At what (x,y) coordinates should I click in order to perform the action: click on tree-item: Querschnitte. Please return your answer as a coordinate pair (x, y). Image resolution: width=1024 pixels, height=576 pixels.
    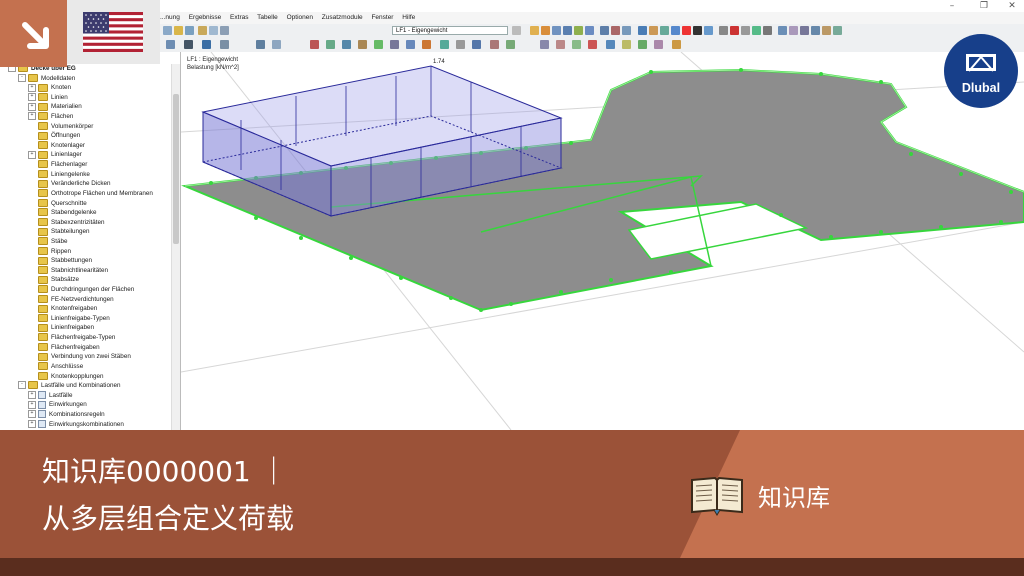
    Looking at the image, I should click on (85, 203).